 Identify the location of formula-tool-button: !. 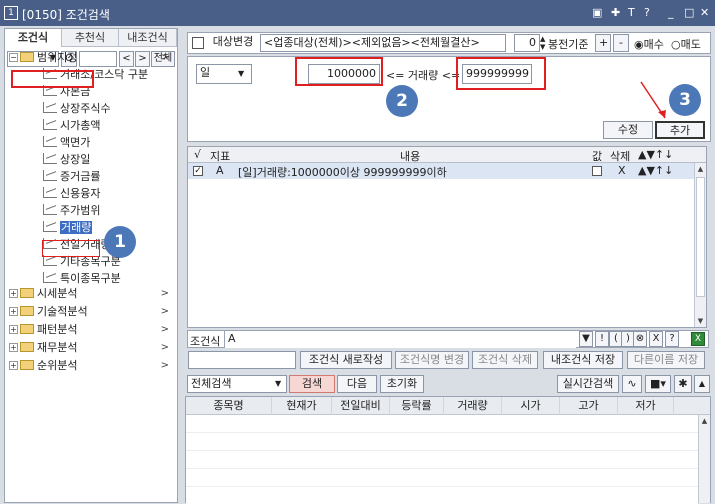
(602, 339).